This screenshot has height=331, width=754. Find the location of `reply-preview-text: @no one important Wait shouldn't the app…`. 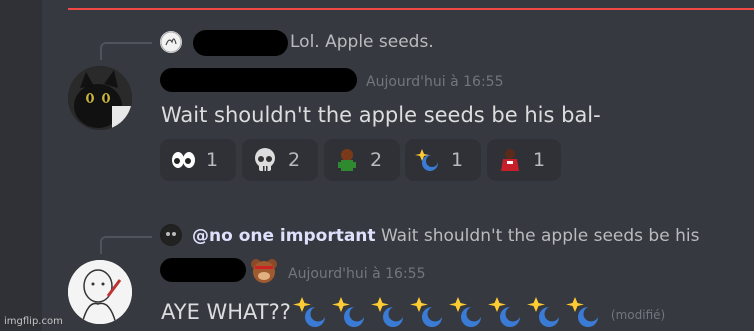

reply-preview-text: @no one important Wait shouldn't the app… is located at coordinates (445, 236).